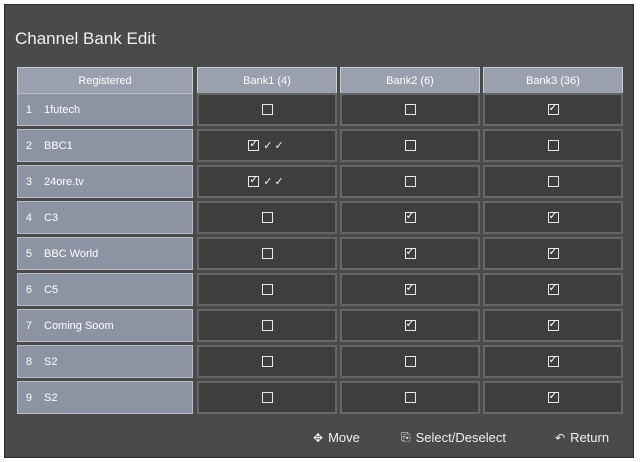 The height and width of the screenshot is (462, 640). Describe the element at coordinates (105, 397) in the screenshot. I see `row-label-9: 9 S2` at that location.